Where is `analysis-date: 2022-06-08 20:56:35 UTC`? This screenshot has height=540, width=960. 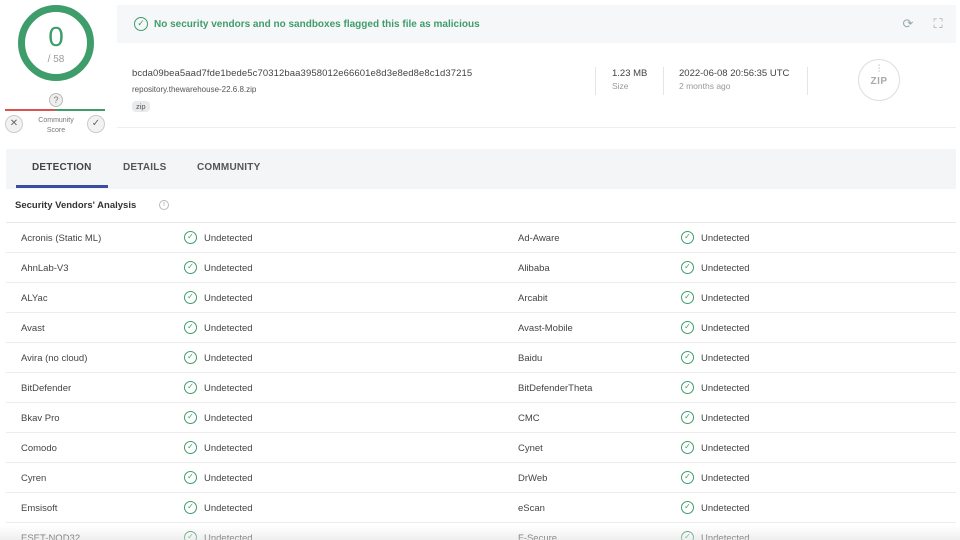
analysis-date: 2022-06-08 20:56:35 UTC is located at coordinates (734, 73).